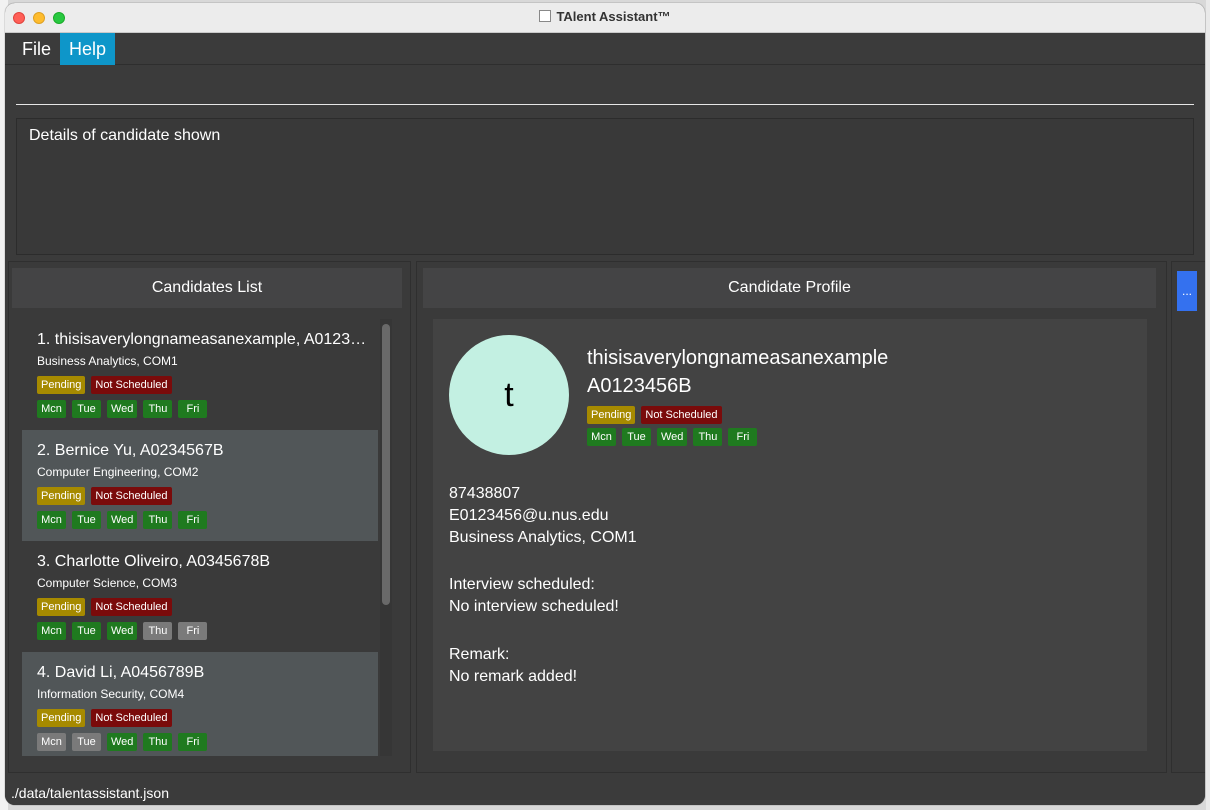 The height and width of the screenshot is (810, 1210). Describe the element at coordinates (513, 676) in the screenshot. I see `remark-value: No remark added!` at that location.